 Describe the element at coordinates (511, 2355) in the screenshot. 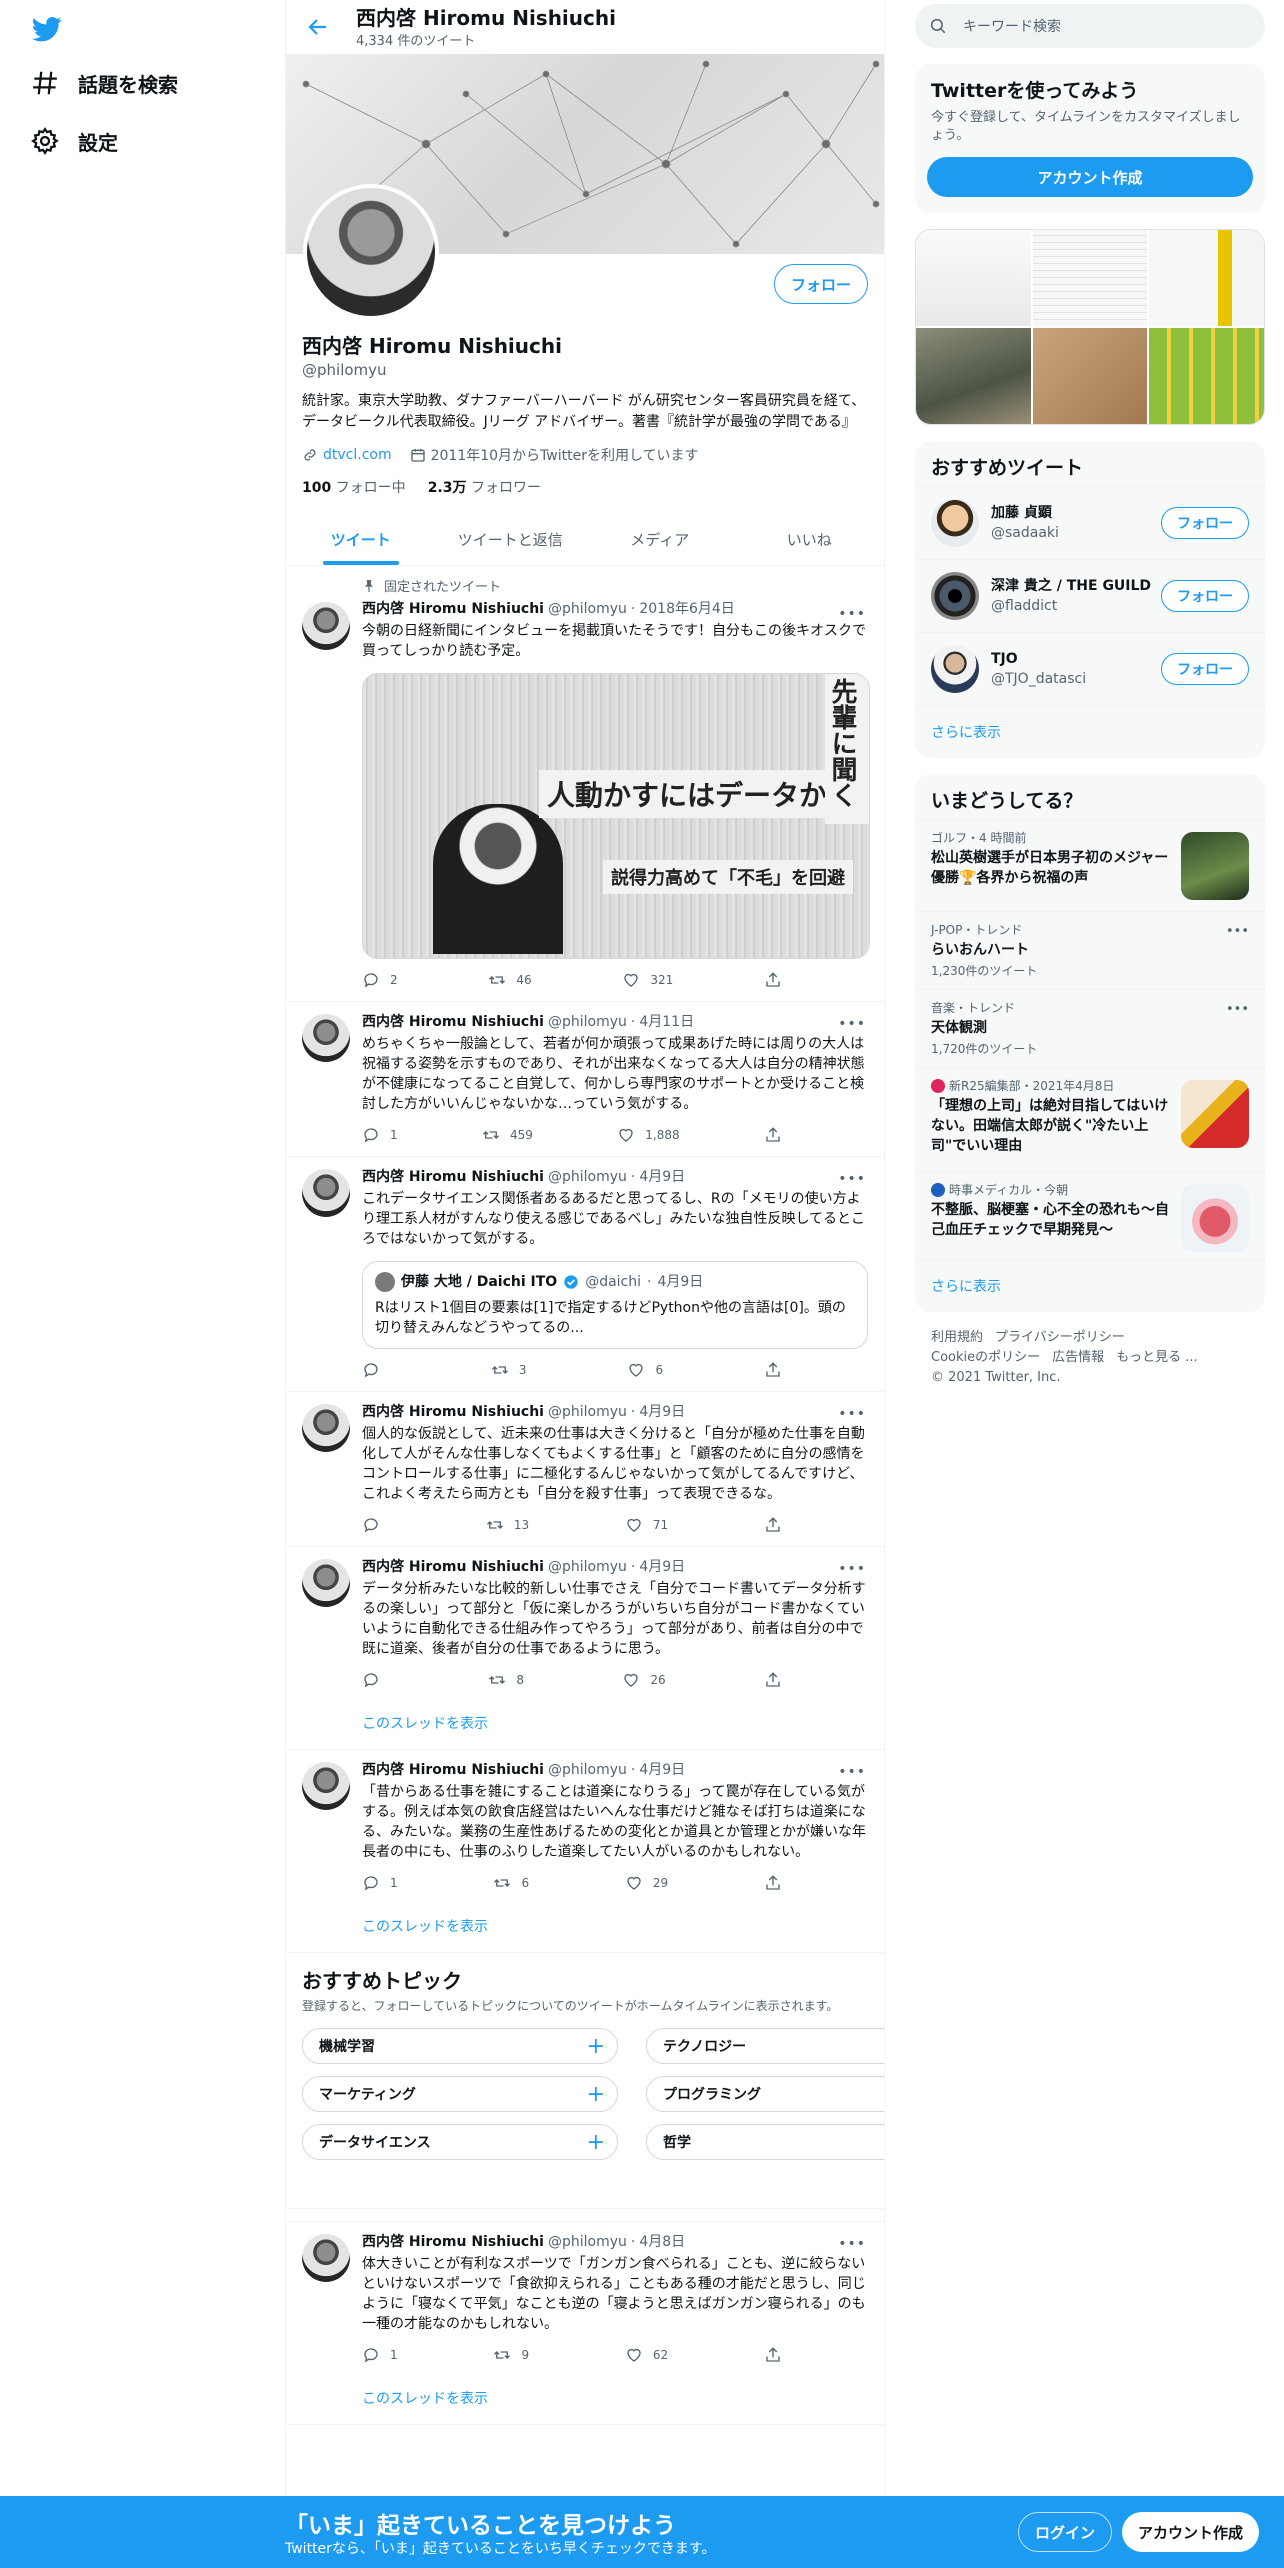

I see `retweet-button: 9` at that location.